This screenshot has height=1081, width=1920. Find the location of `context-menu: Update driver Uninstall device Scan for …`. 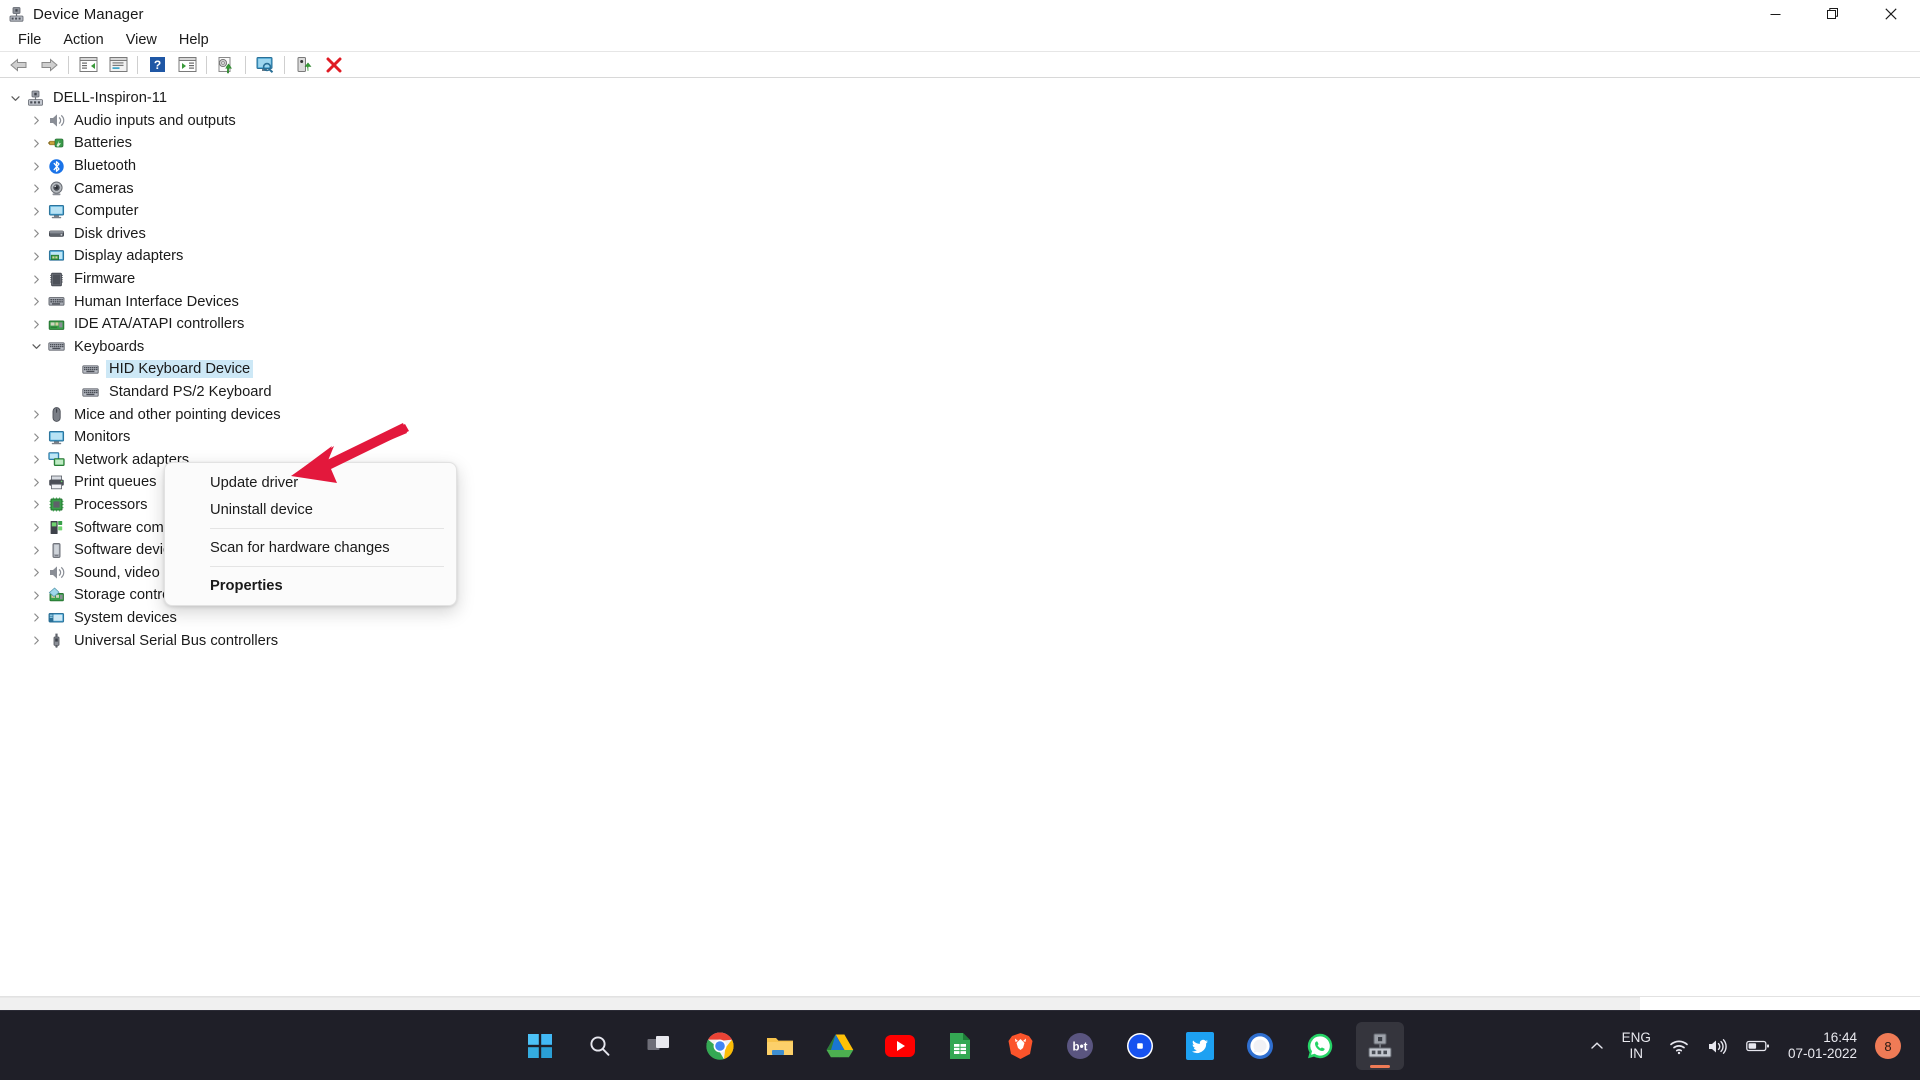

context-menu: Update driver Uninstall device Scan for … is located at coordinates (310, 534).